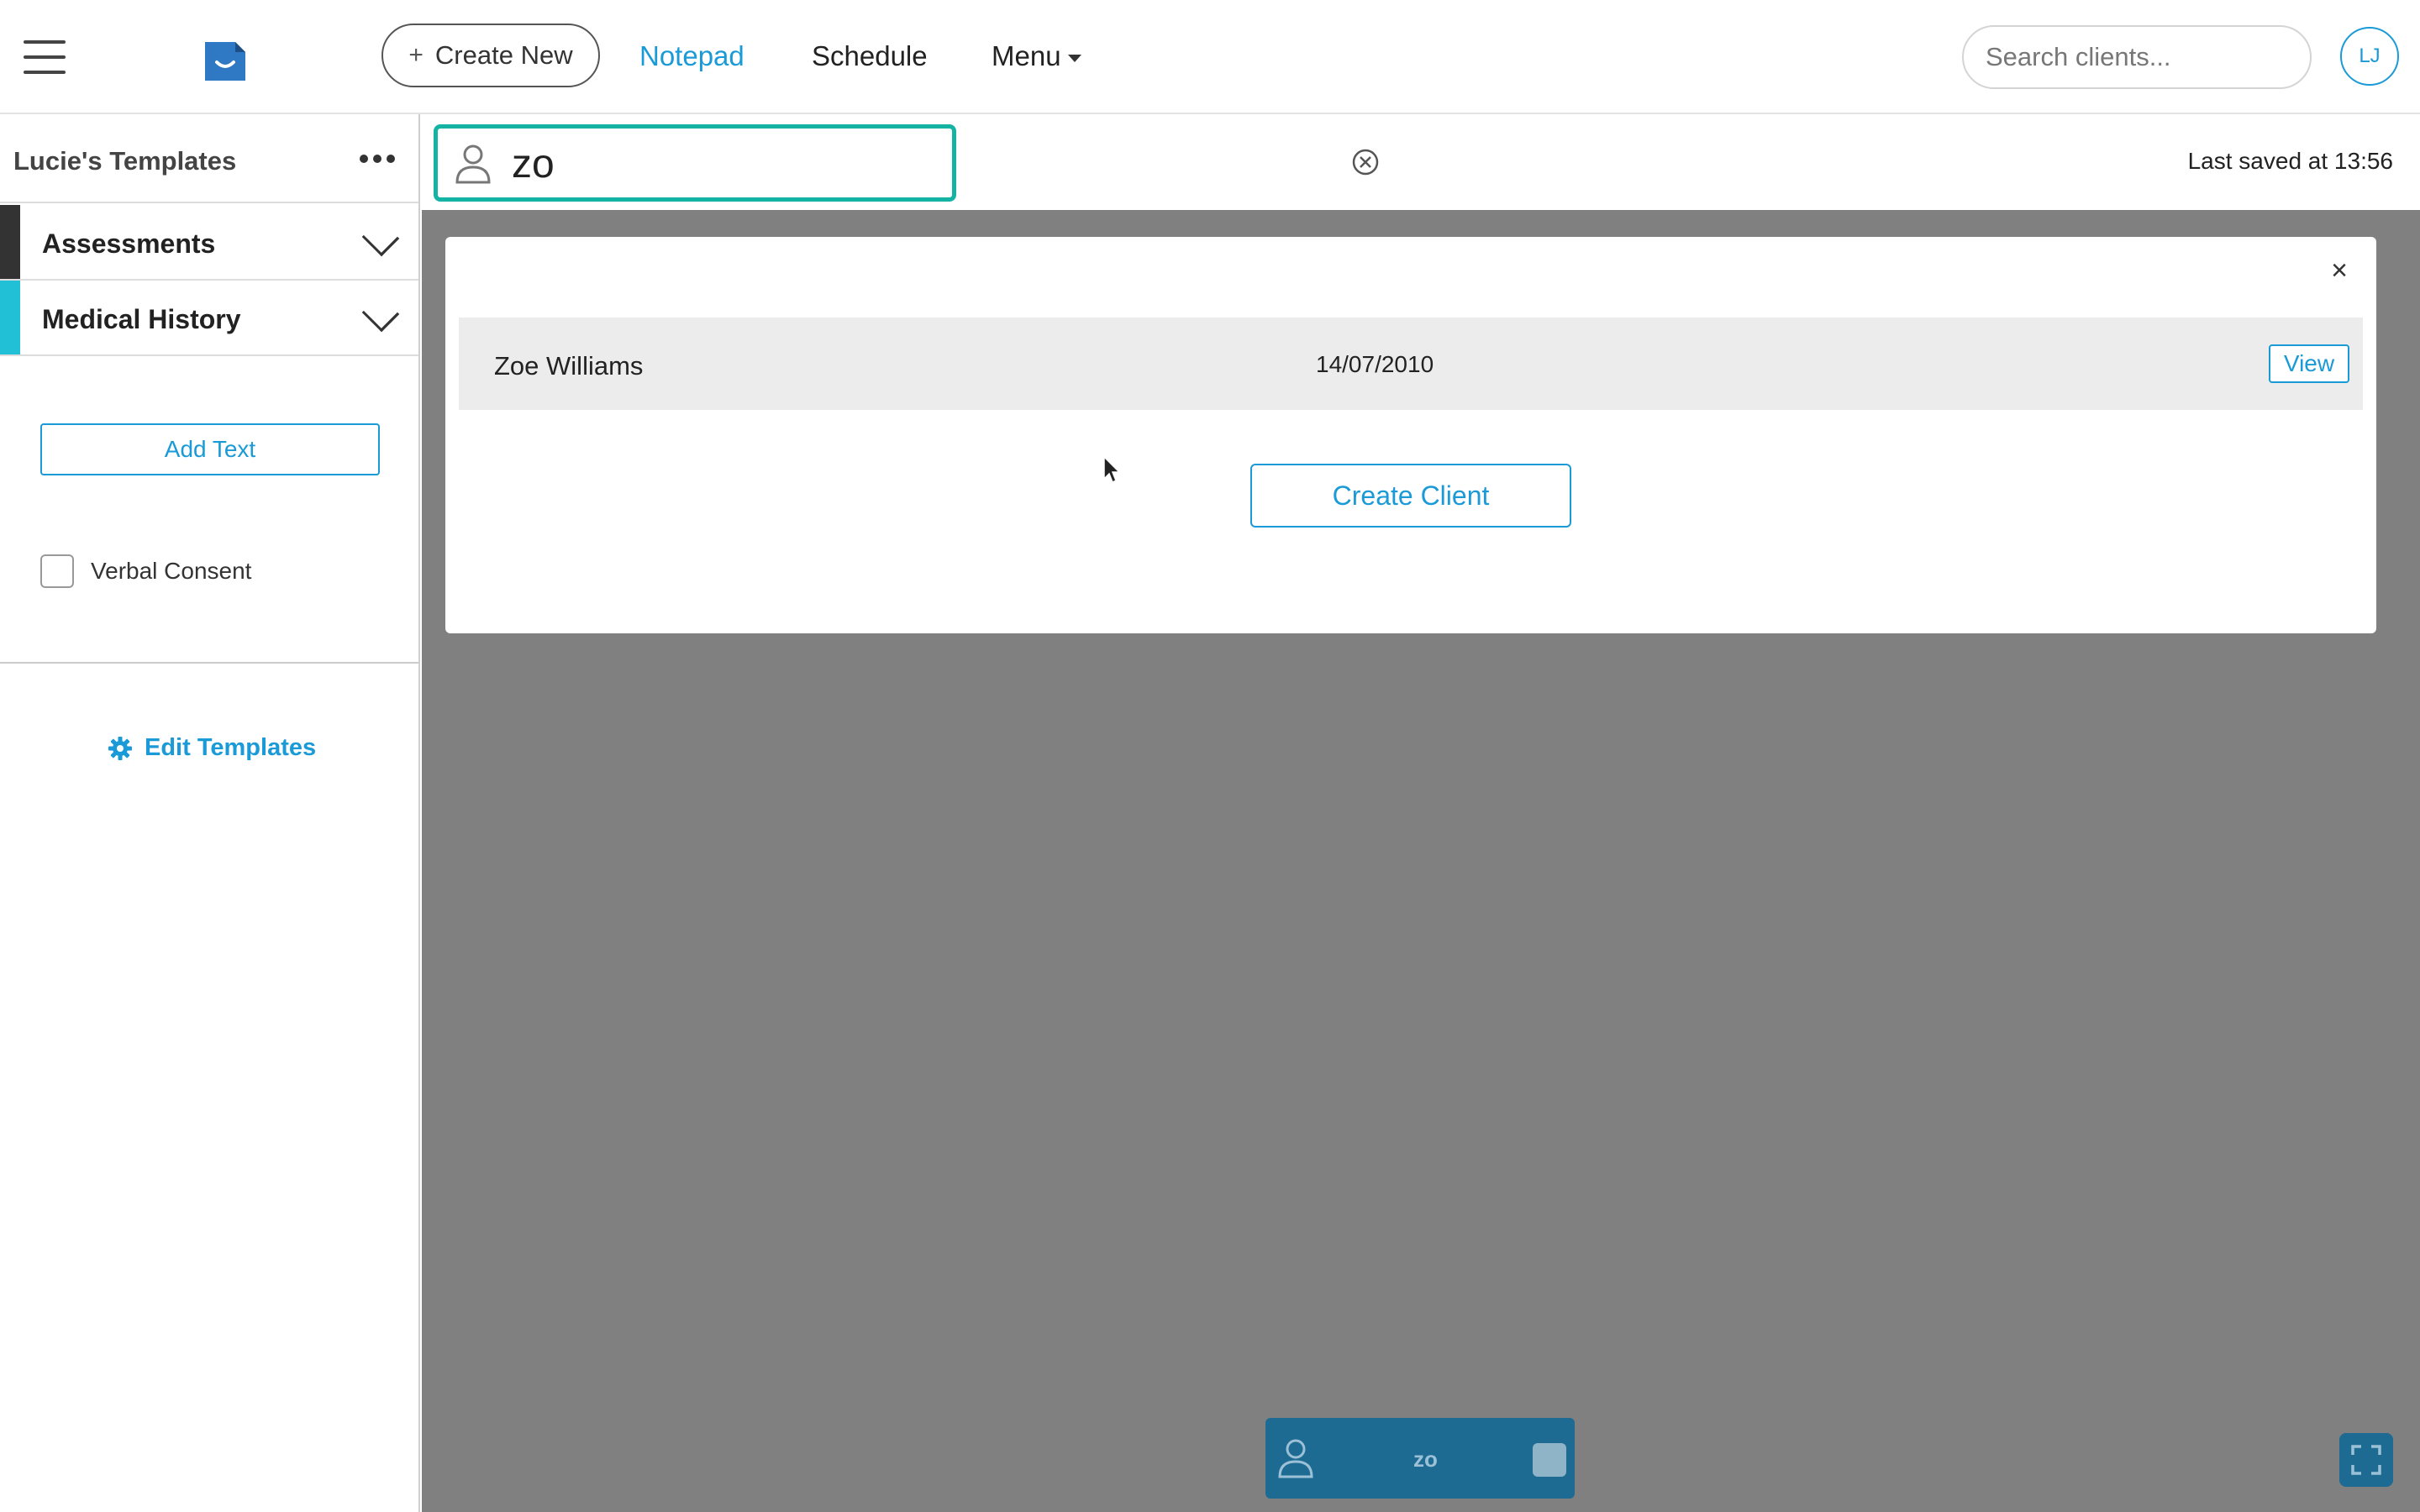  Describe the element at coordinates (1421, 162) in the screenshot. I see `client-bar: Last saved at 13:56` at that location.